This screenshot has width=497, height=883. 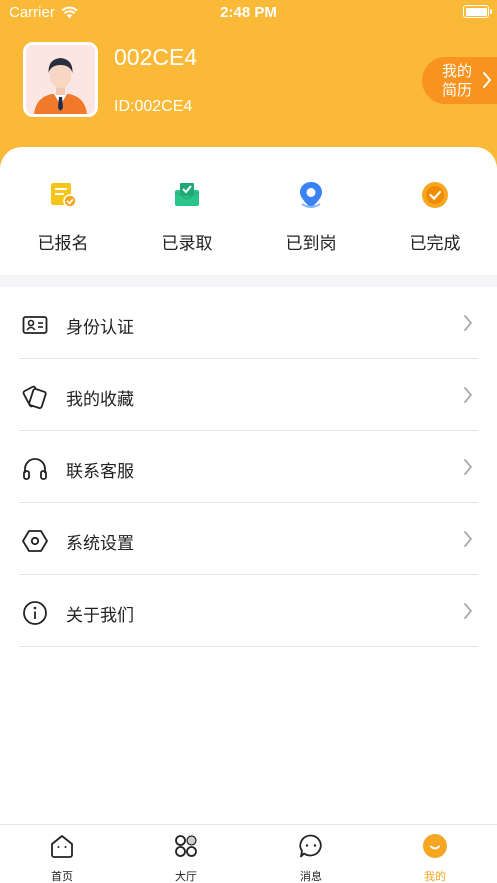 I want to click on status-label: 已到岗, so click(x=311, y=243).